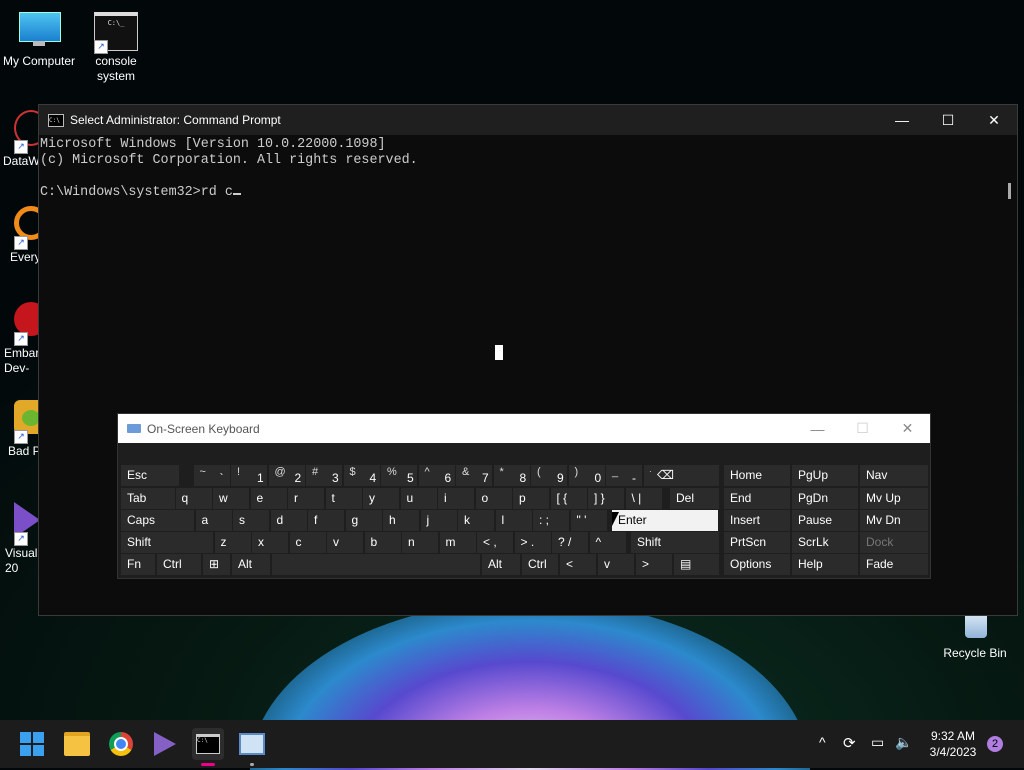 The height and width of the screenshot is (770, 1024). Describe the element at coordinates (675, 542) in the screenshot. I see `key-right-shift: Shift` at that location.